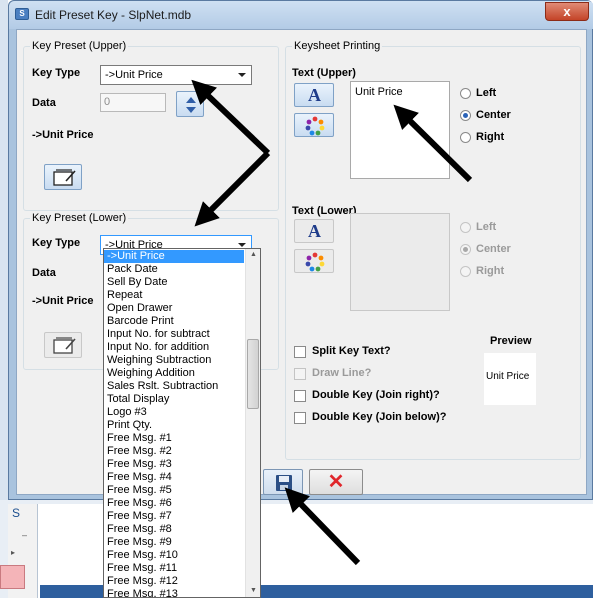 The height and width of the screenshot is (598, 593). What do you see at coordinates (253, 254) in the screenshot?
I see `scroll-up-icon: ▲` at bounding box center [253, 254].